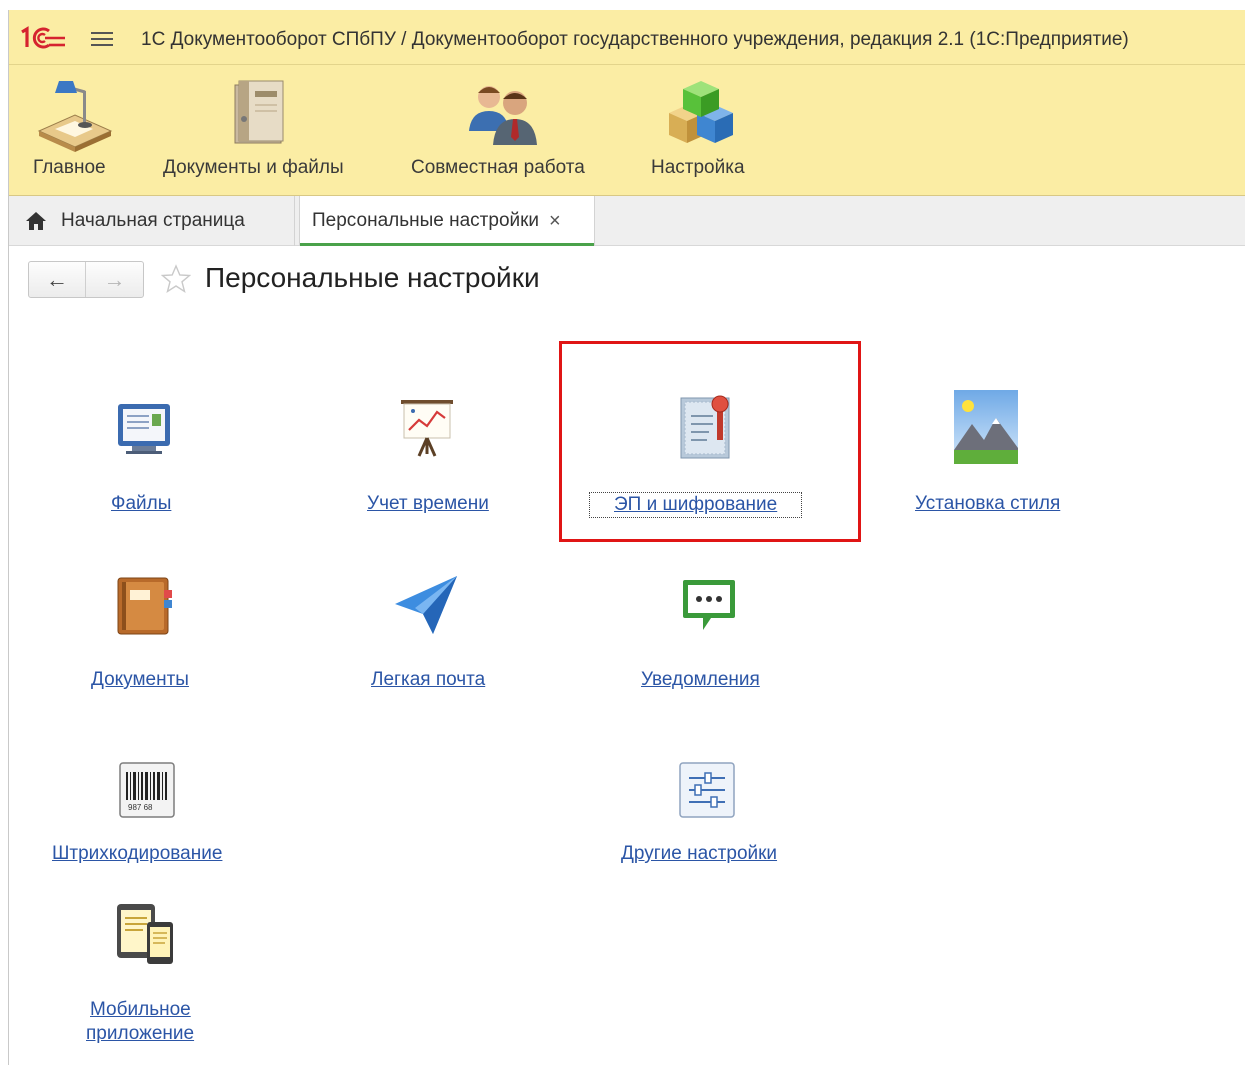 The width and height of the screenshot is (1245, 1065). Describe the element at coordinates (498, 167) in the screenshot. I see `section-collaboration-label: Совместная работа` at that location.